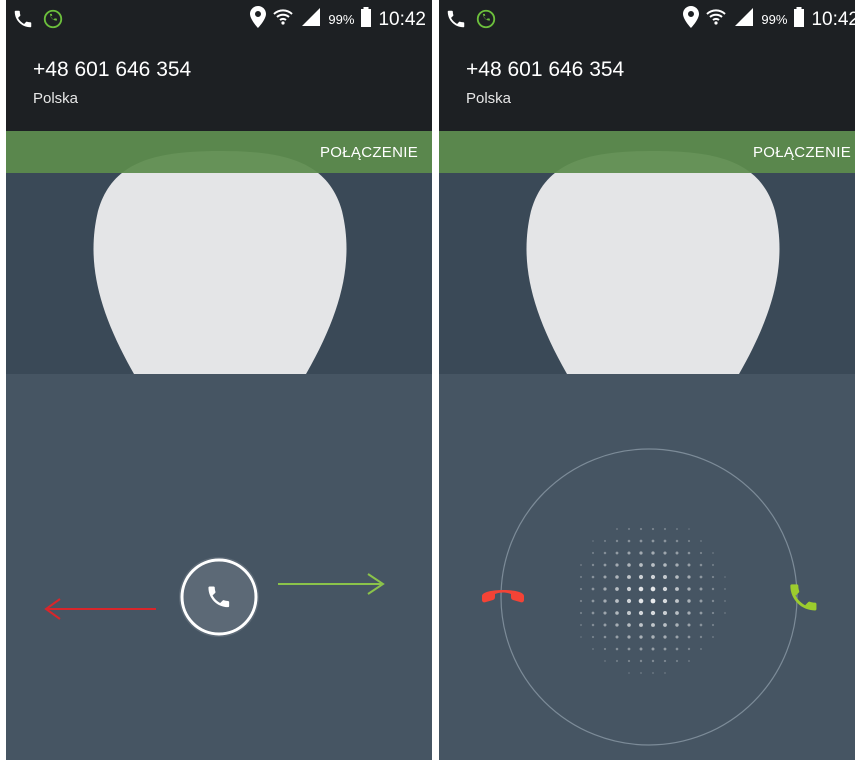  Describe the element at coordinates (283, 19) in the screenshot. I see `wifi-icon` at that location.